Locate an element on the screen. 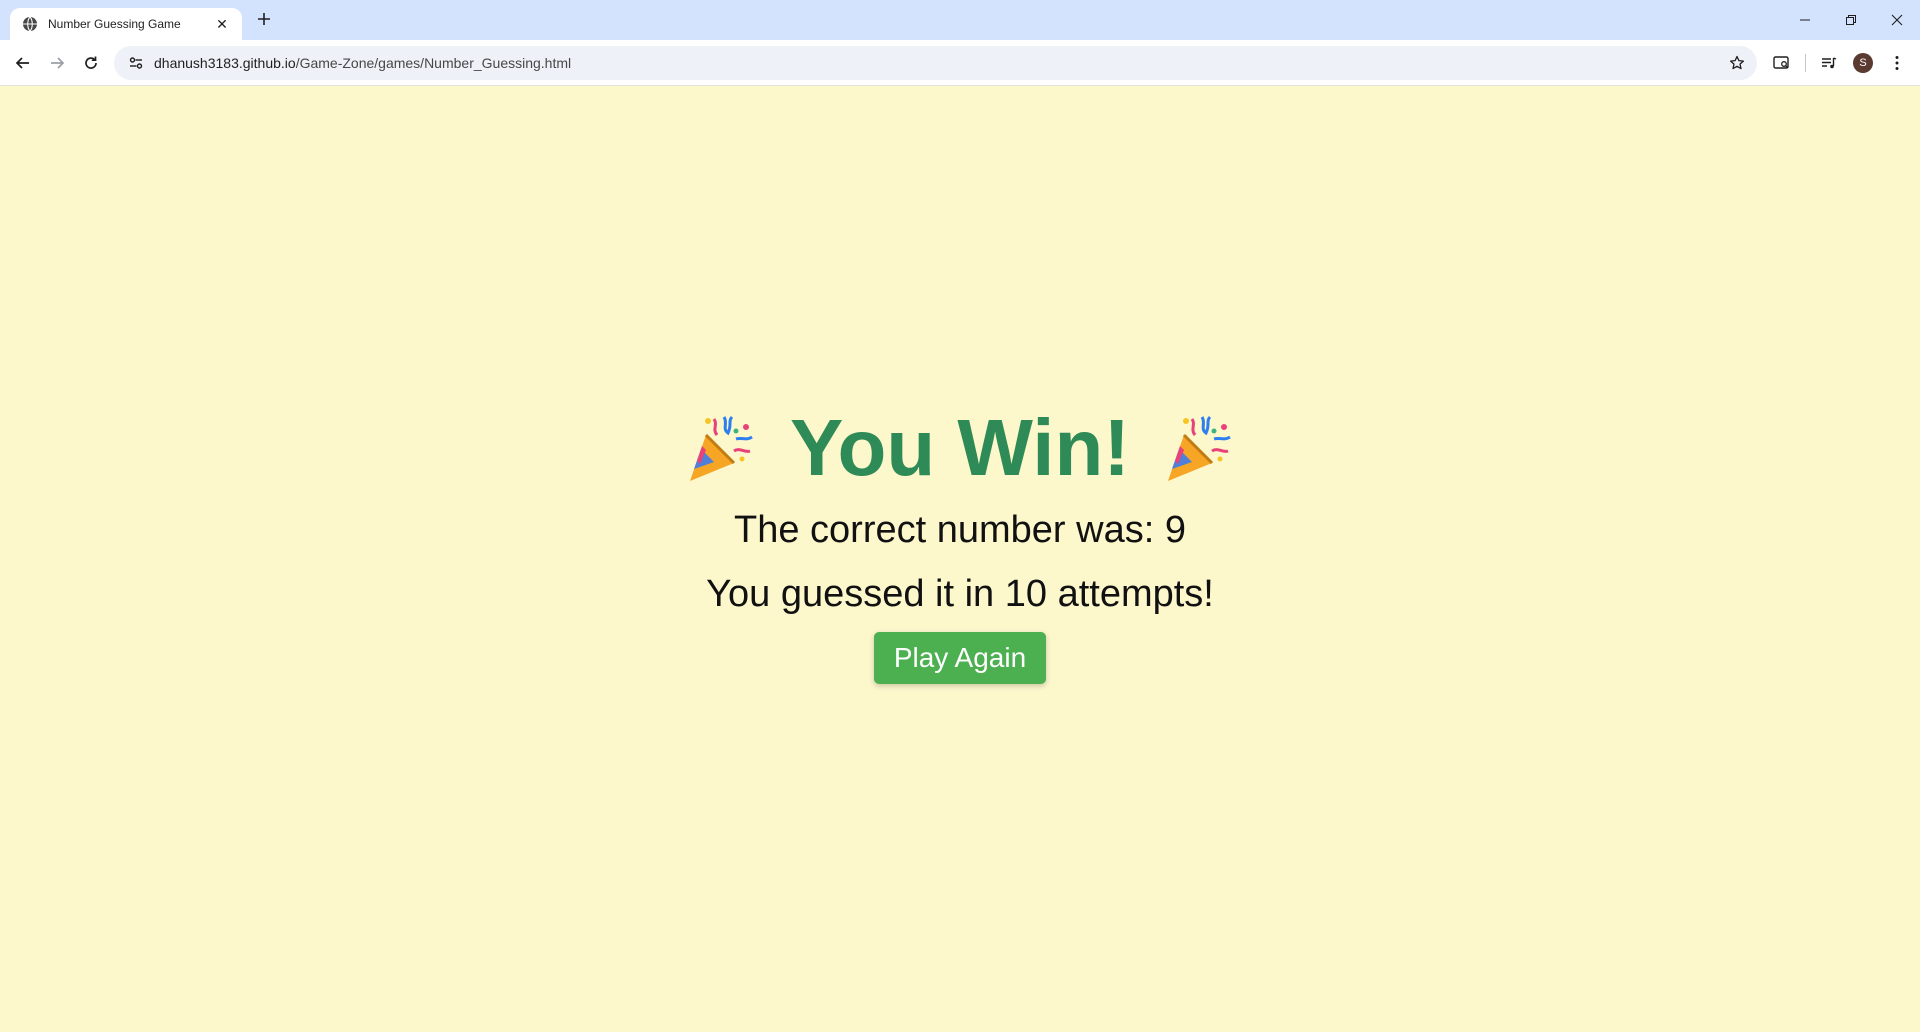 The height and width of the screenshot is (1032, 1920). restore-button is located at coordinates (1851, 20).